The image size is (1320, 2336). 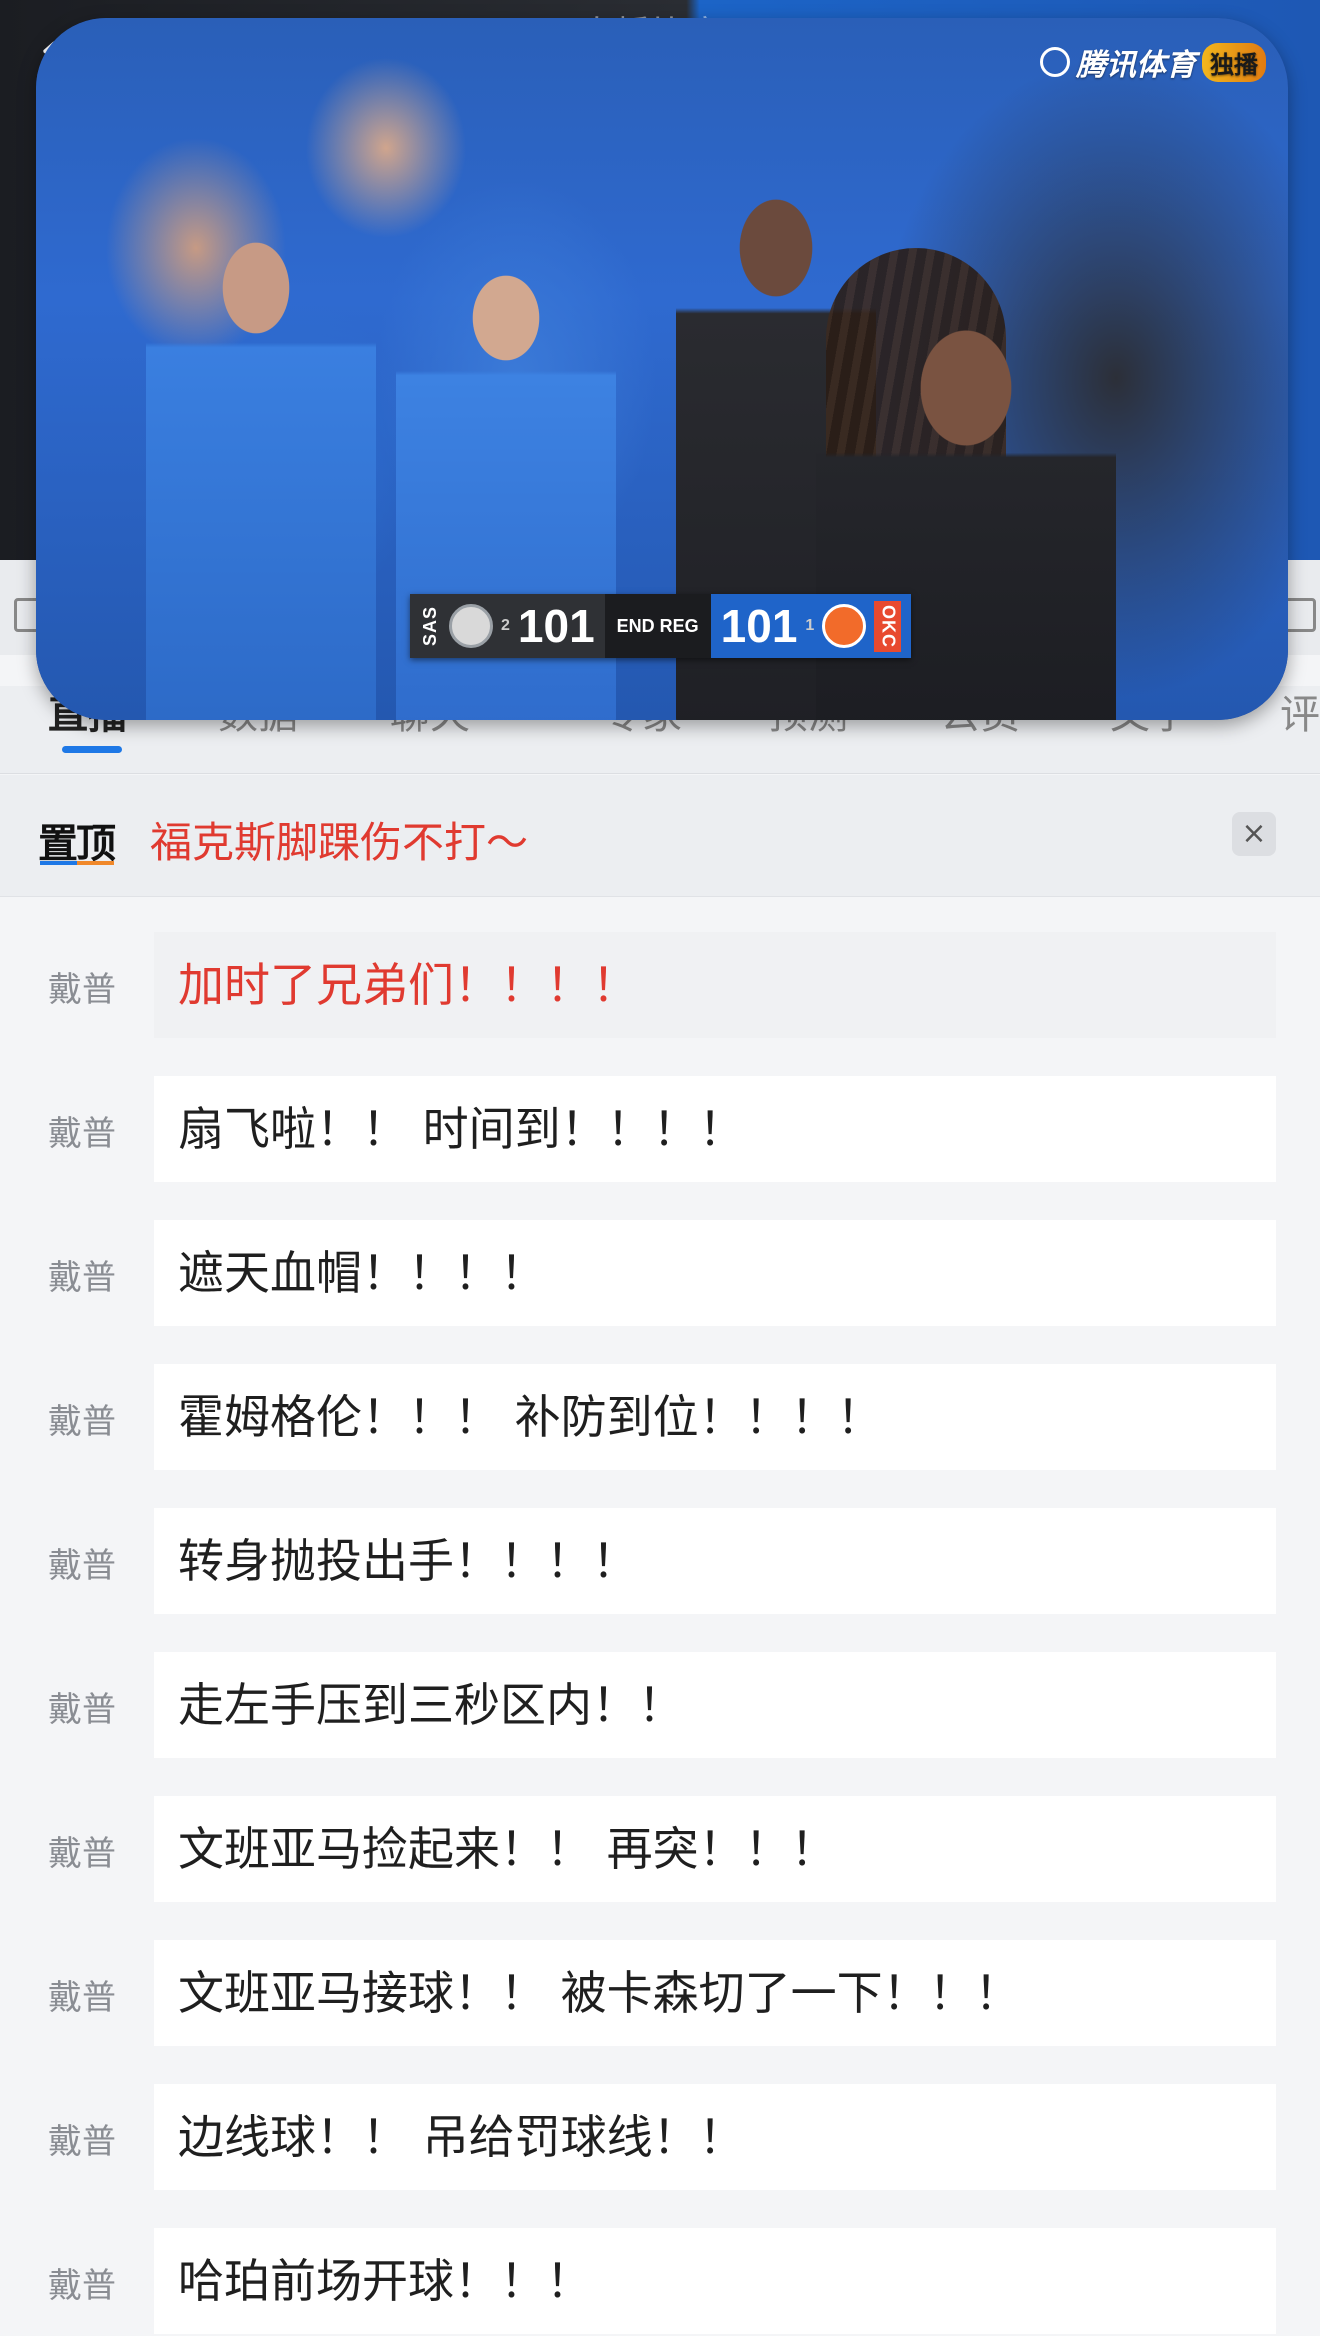 I want to click on comment-text: 扇飞啦！！ 时间到！！！！, so click(x=715, y=1129).